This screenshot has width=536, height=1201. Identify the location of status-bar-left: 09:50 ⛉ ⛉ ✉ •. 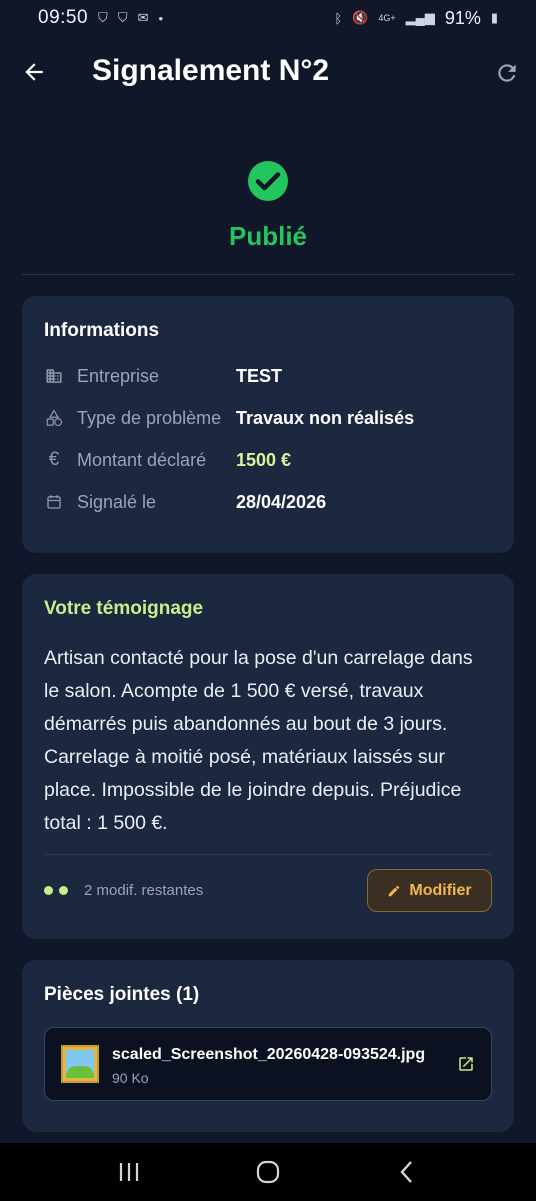
(100, 18).